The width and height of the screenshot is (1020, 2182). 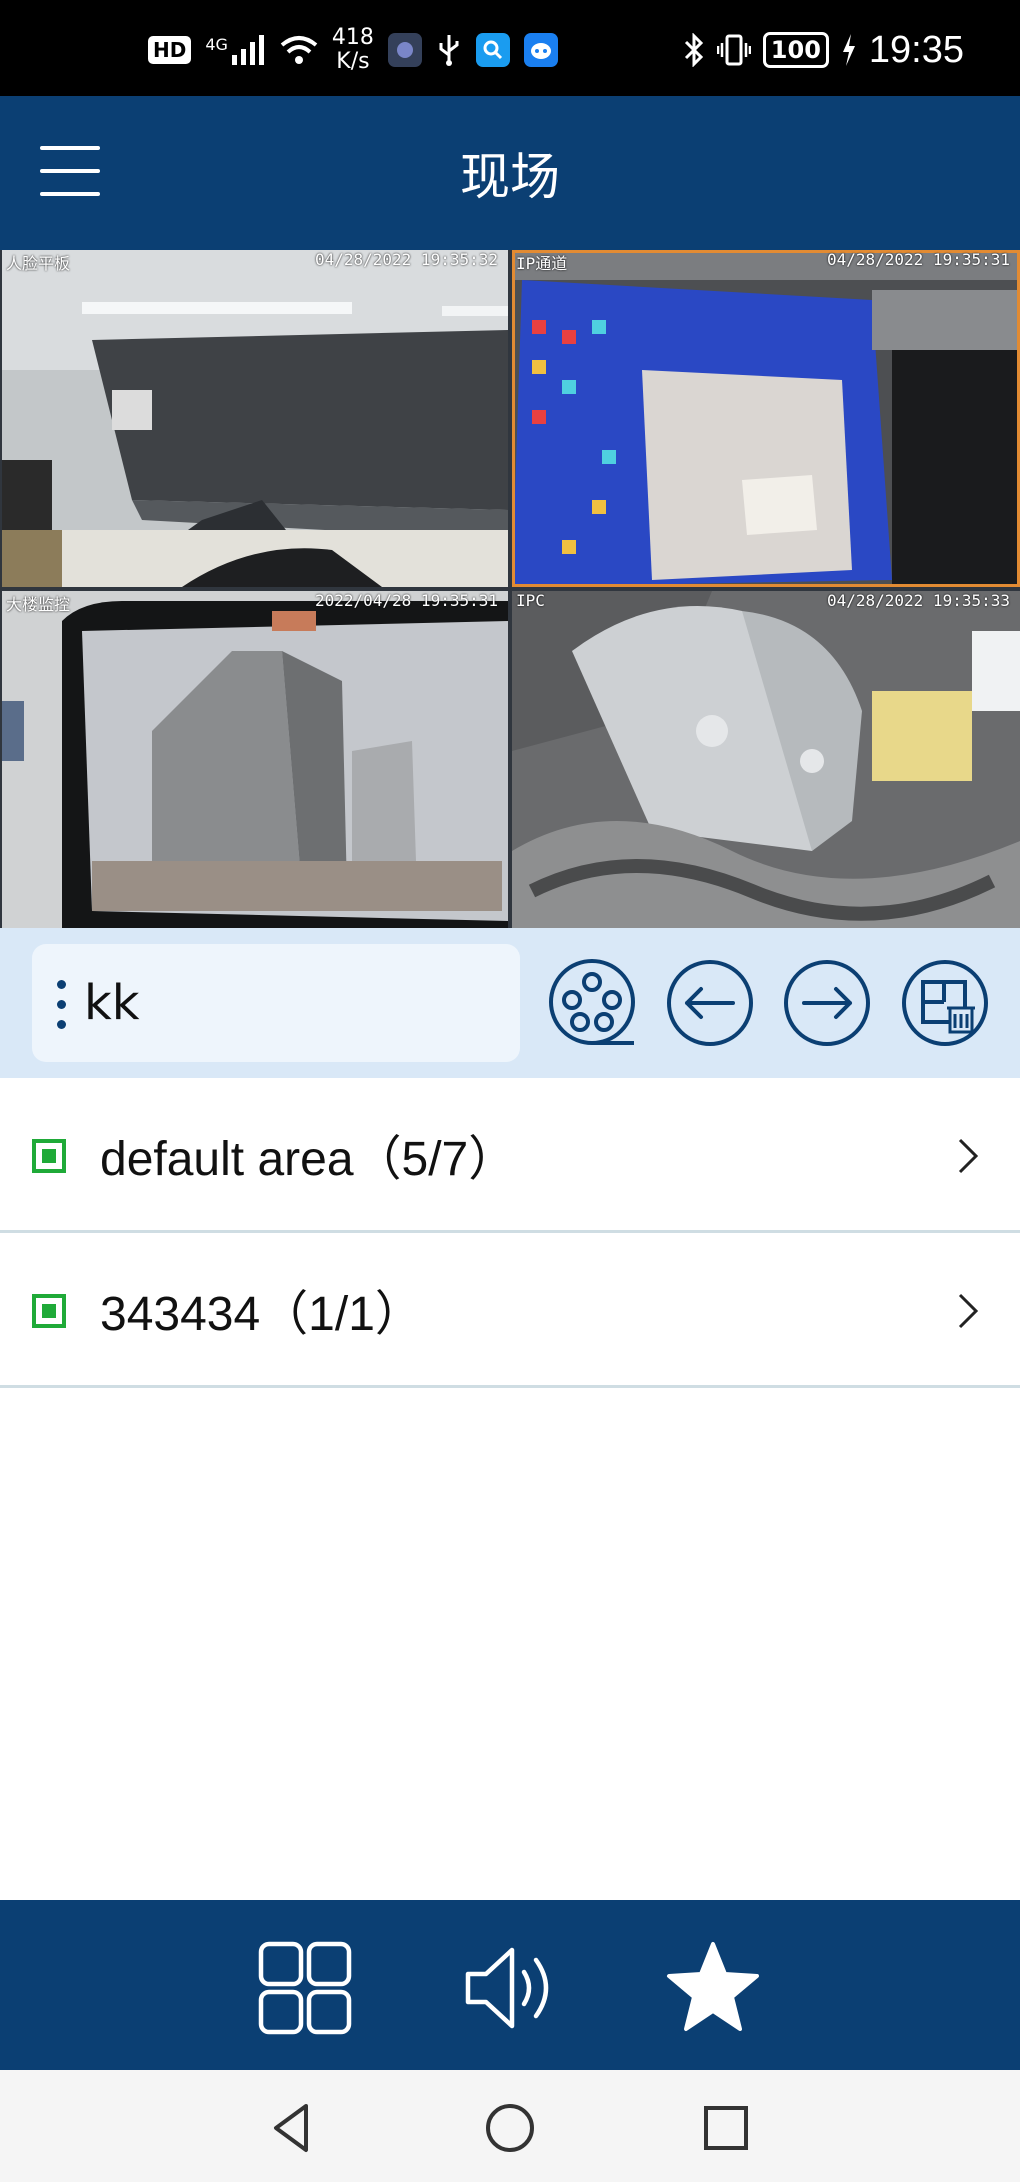 I want to click on menu-icon-line-mid, so click(x=70, y=171).